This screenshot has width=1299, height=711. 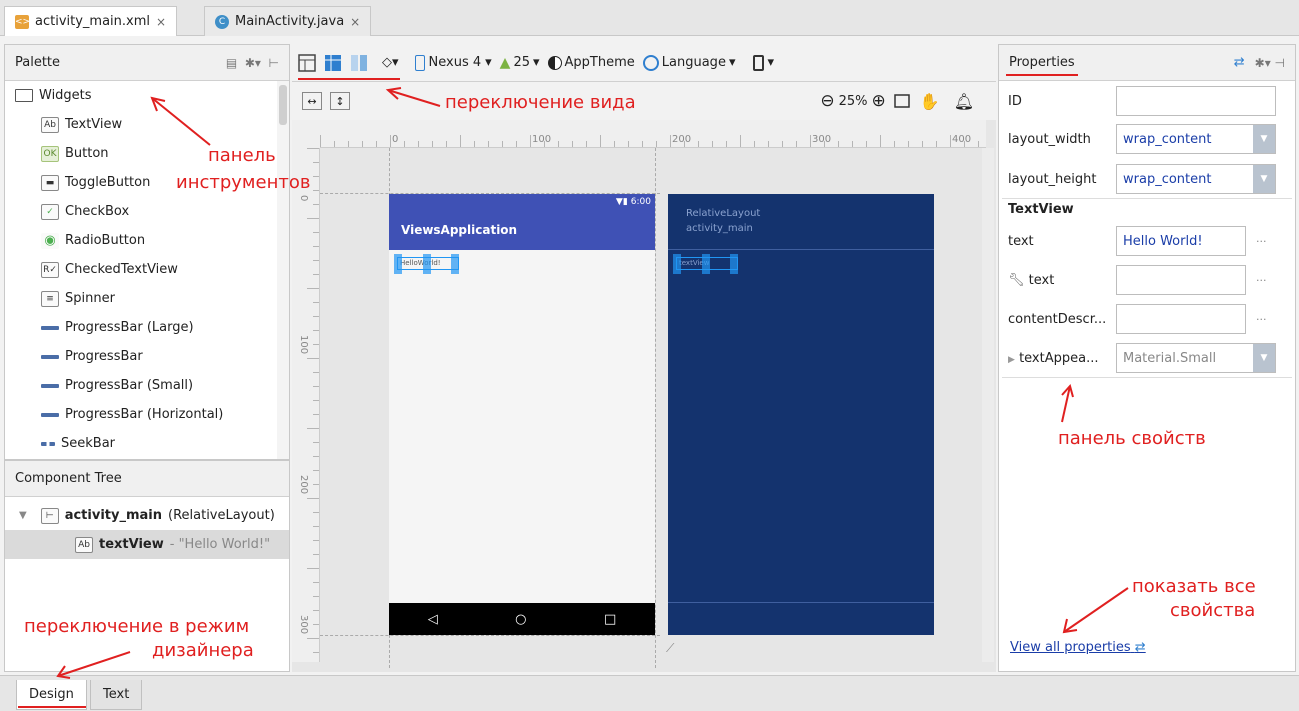 What do you see at coordinates (522, 230) in the screenshot?
I see `app-bar: ViewsApplication` at bounding box center [522, 230].